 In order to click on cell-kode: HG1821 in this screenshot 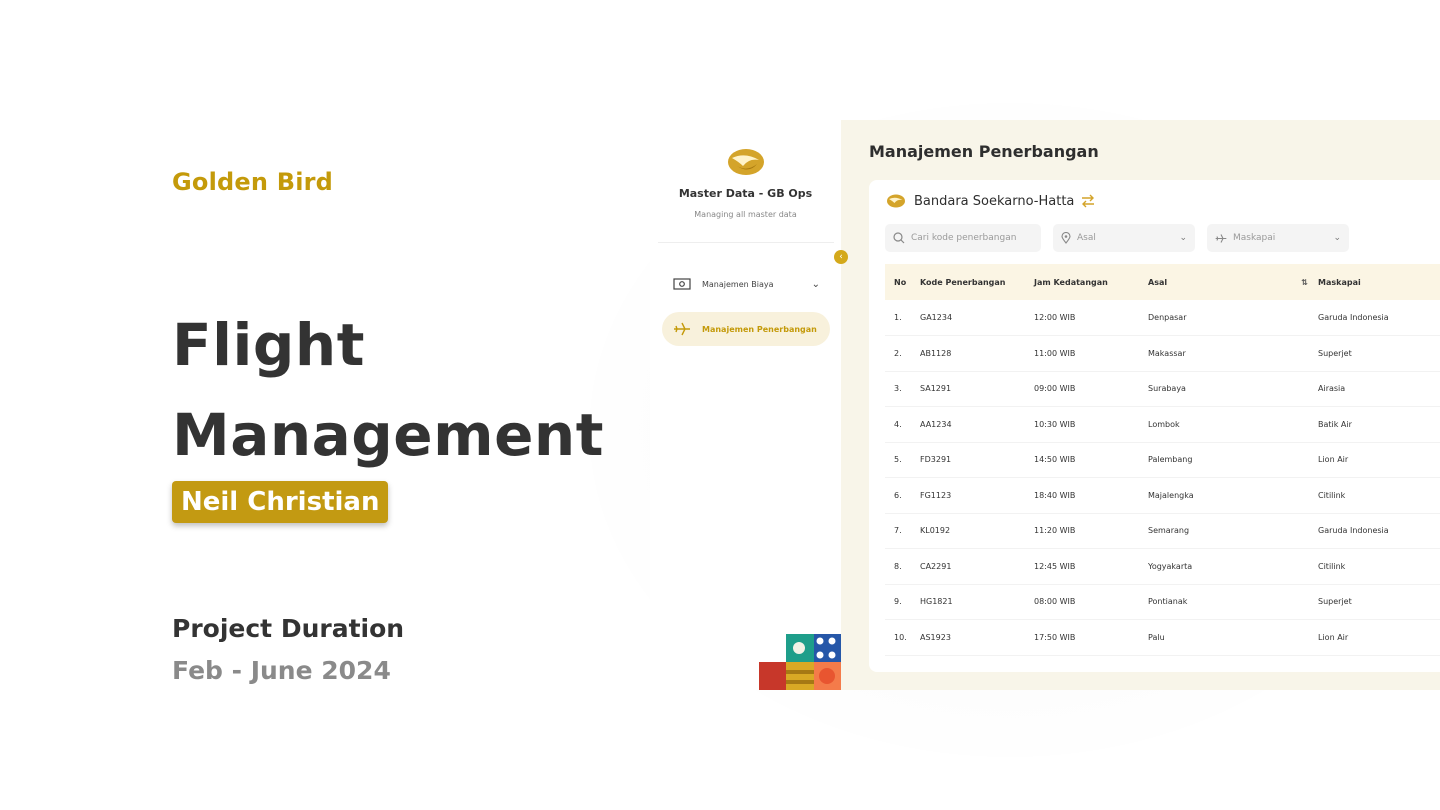, I will do `click(977, 602)`.